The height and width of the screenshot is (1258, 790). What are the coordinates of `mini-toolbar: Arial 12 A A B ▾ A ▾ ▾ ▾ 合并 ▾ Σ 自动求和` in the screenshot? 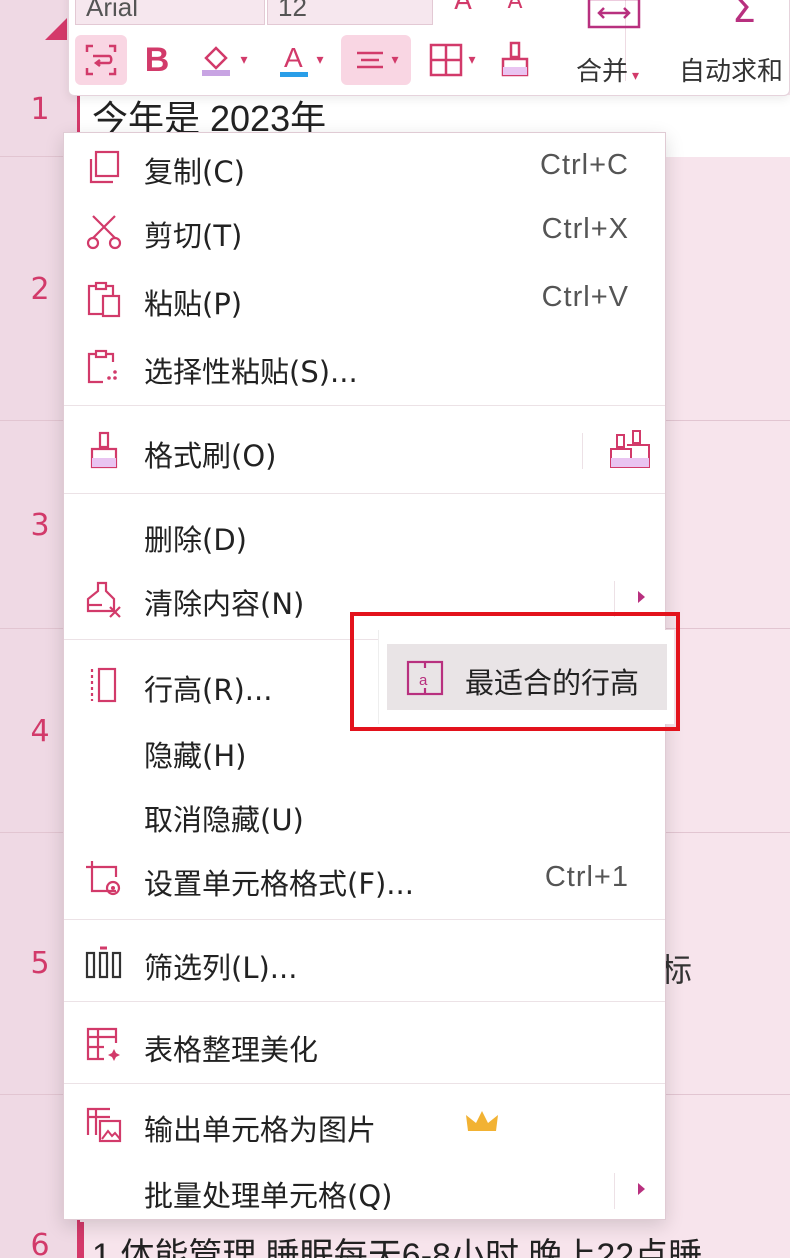 It's located at (429, 48).